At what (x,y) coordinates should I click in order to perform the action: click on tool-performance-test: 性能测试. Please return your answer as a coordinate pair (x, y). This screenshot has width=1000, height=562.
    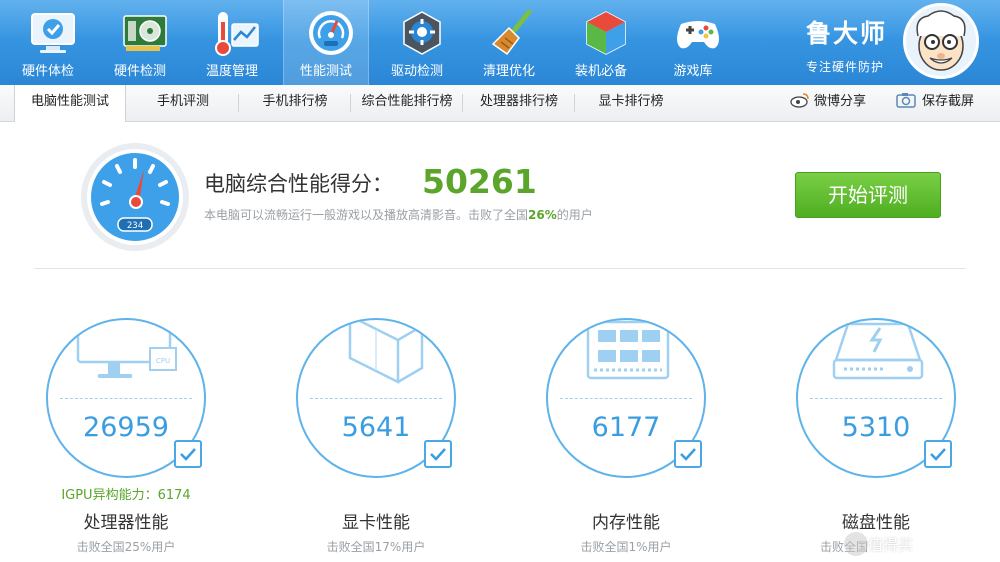
    Looking at the image, I should click on (326, 42).